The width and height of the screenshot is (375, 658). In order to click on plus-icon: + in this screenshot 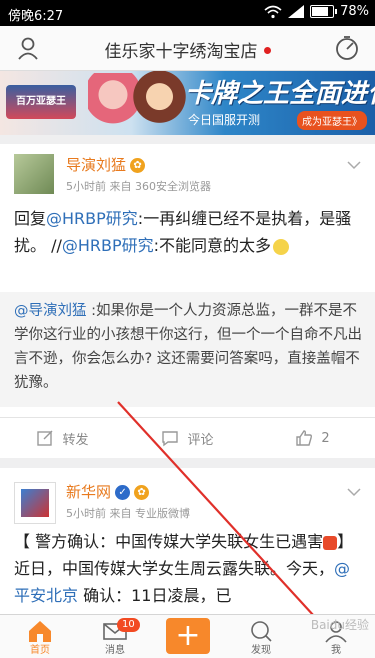, I will do `click(188, 635)`.